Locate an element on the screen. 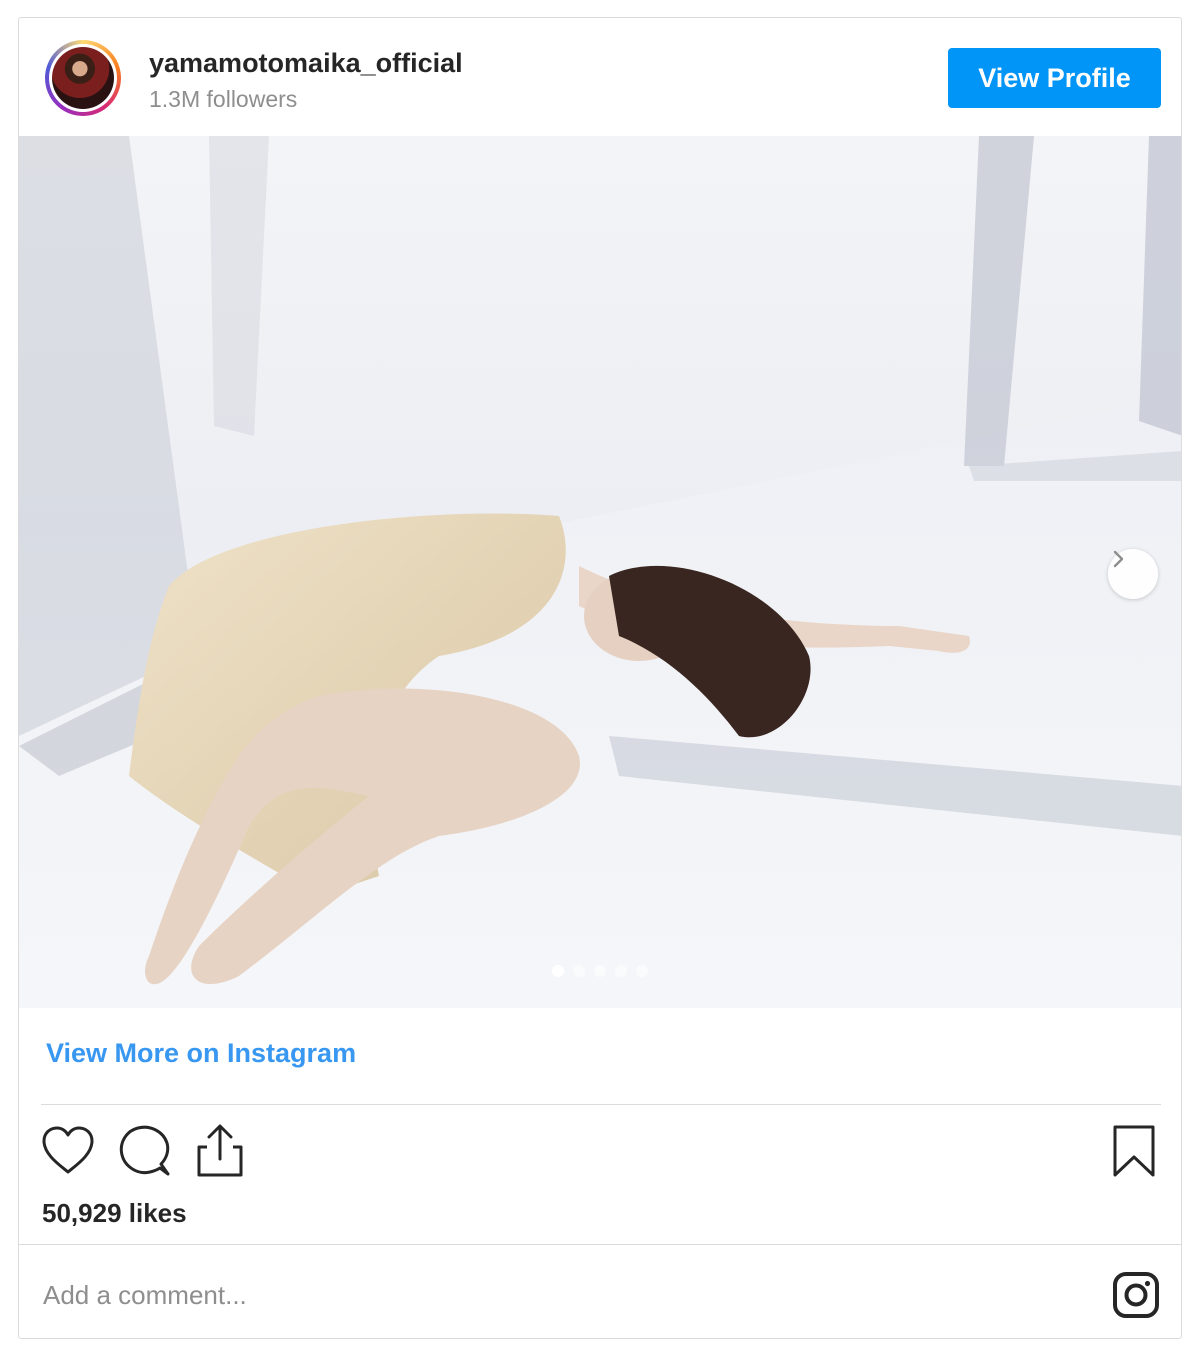 The width and height of the screenshot is (1200, 1358). username: yamamotomaika_official is located at coordinates (306, 63).